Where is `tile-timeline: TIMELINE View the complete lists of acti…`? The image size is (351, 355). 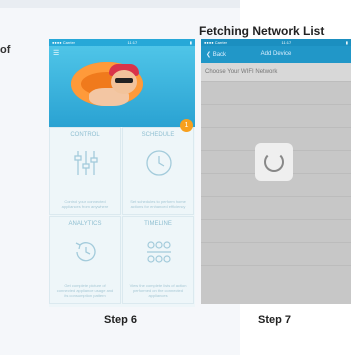 tile-timeline: TIMELINE View the complete lists of acti… is located at coordinates (158, 260).